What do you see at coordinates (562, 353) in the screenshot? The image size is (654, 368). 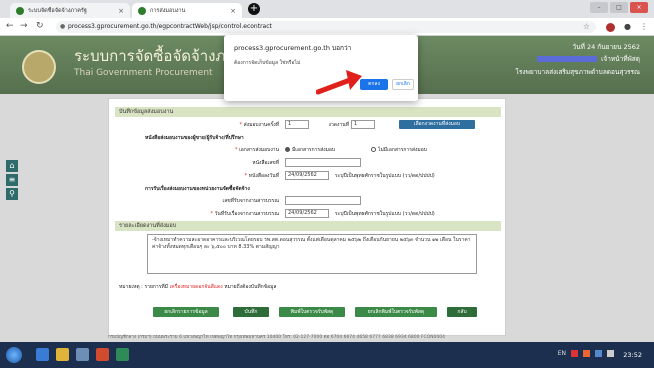 I see `language-indicator: EN` at bounding box center [562, 353].